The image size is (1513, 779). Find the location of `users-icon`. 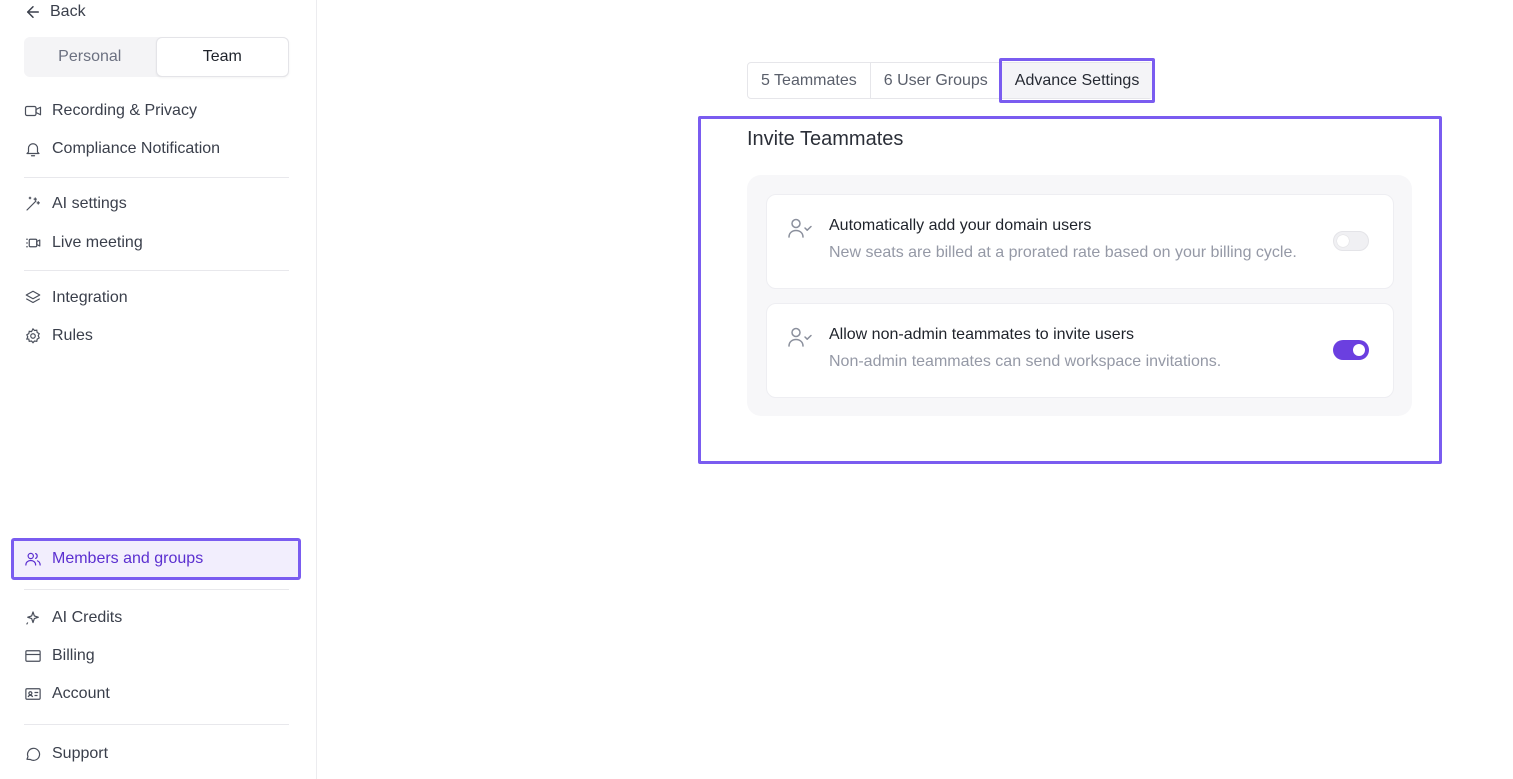

users-icon is located at coordinates (33, 559).